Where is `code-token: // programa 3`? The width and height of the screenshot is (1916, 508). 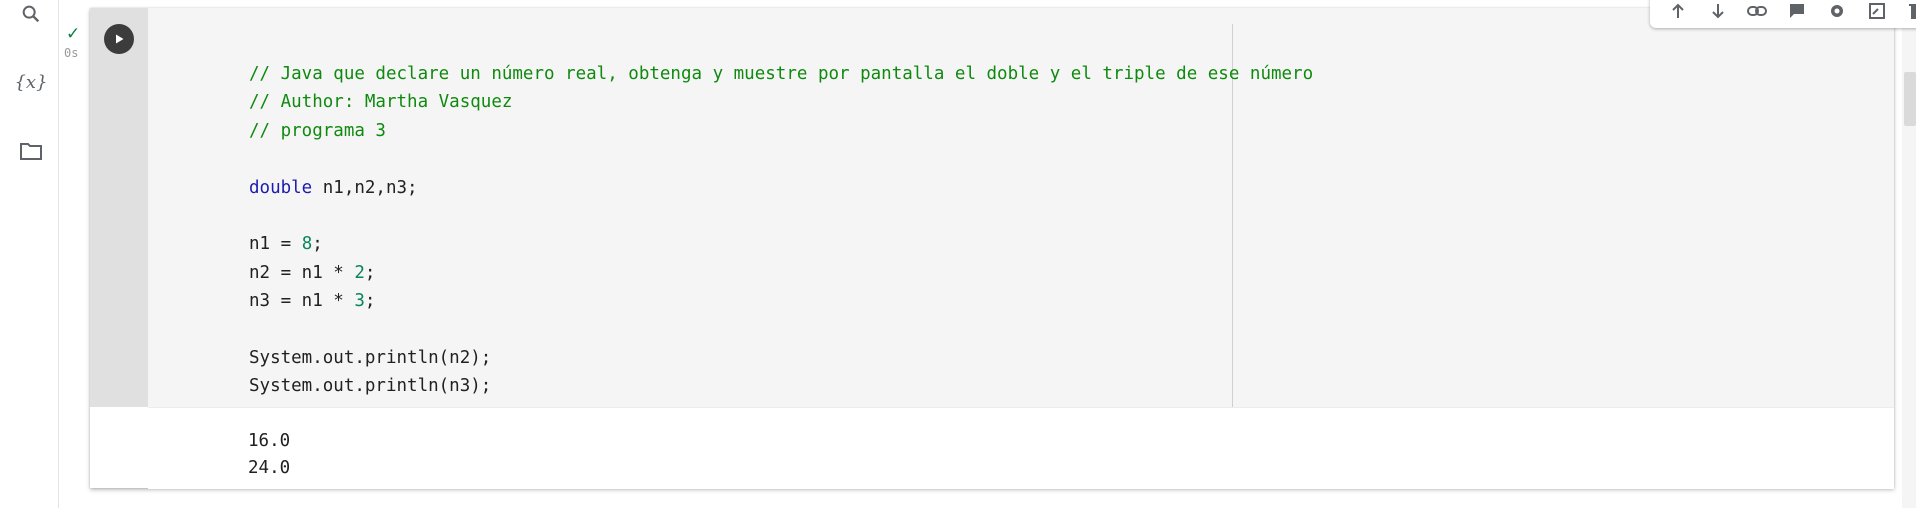 code-token: // programa 3 is located at coordinates (317, 130).